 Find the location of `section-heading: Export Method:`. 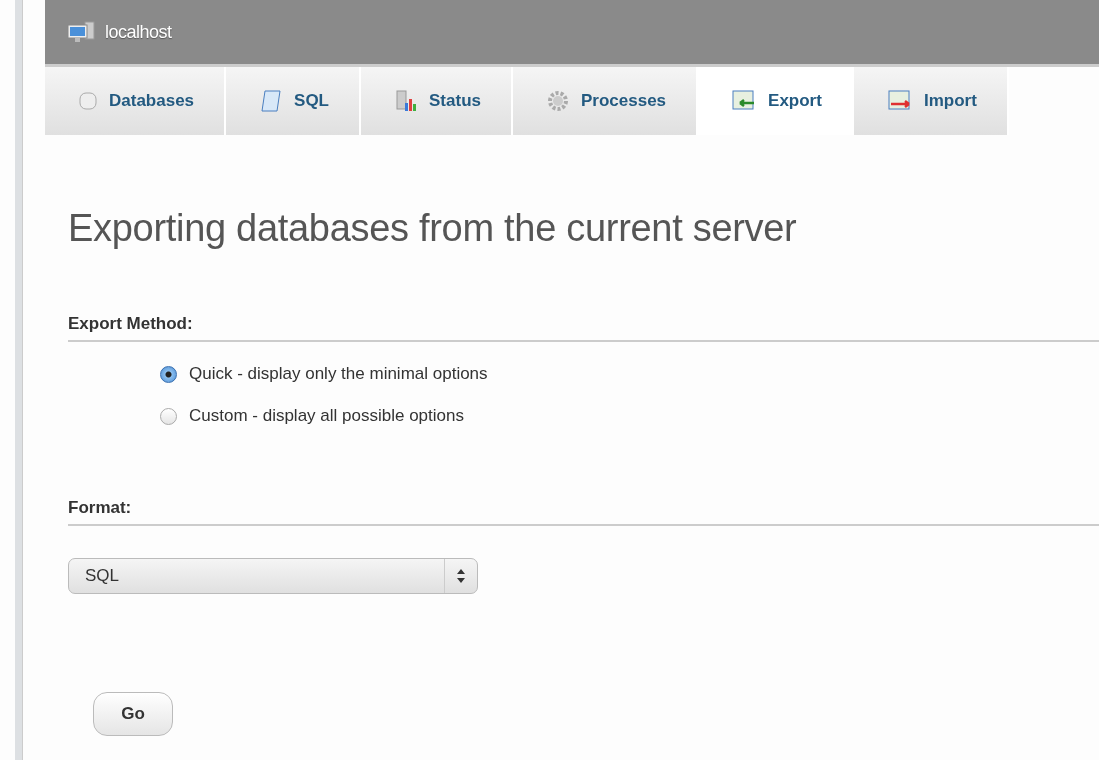

section-heading: Export Method: is located at coordinates (583, 328).